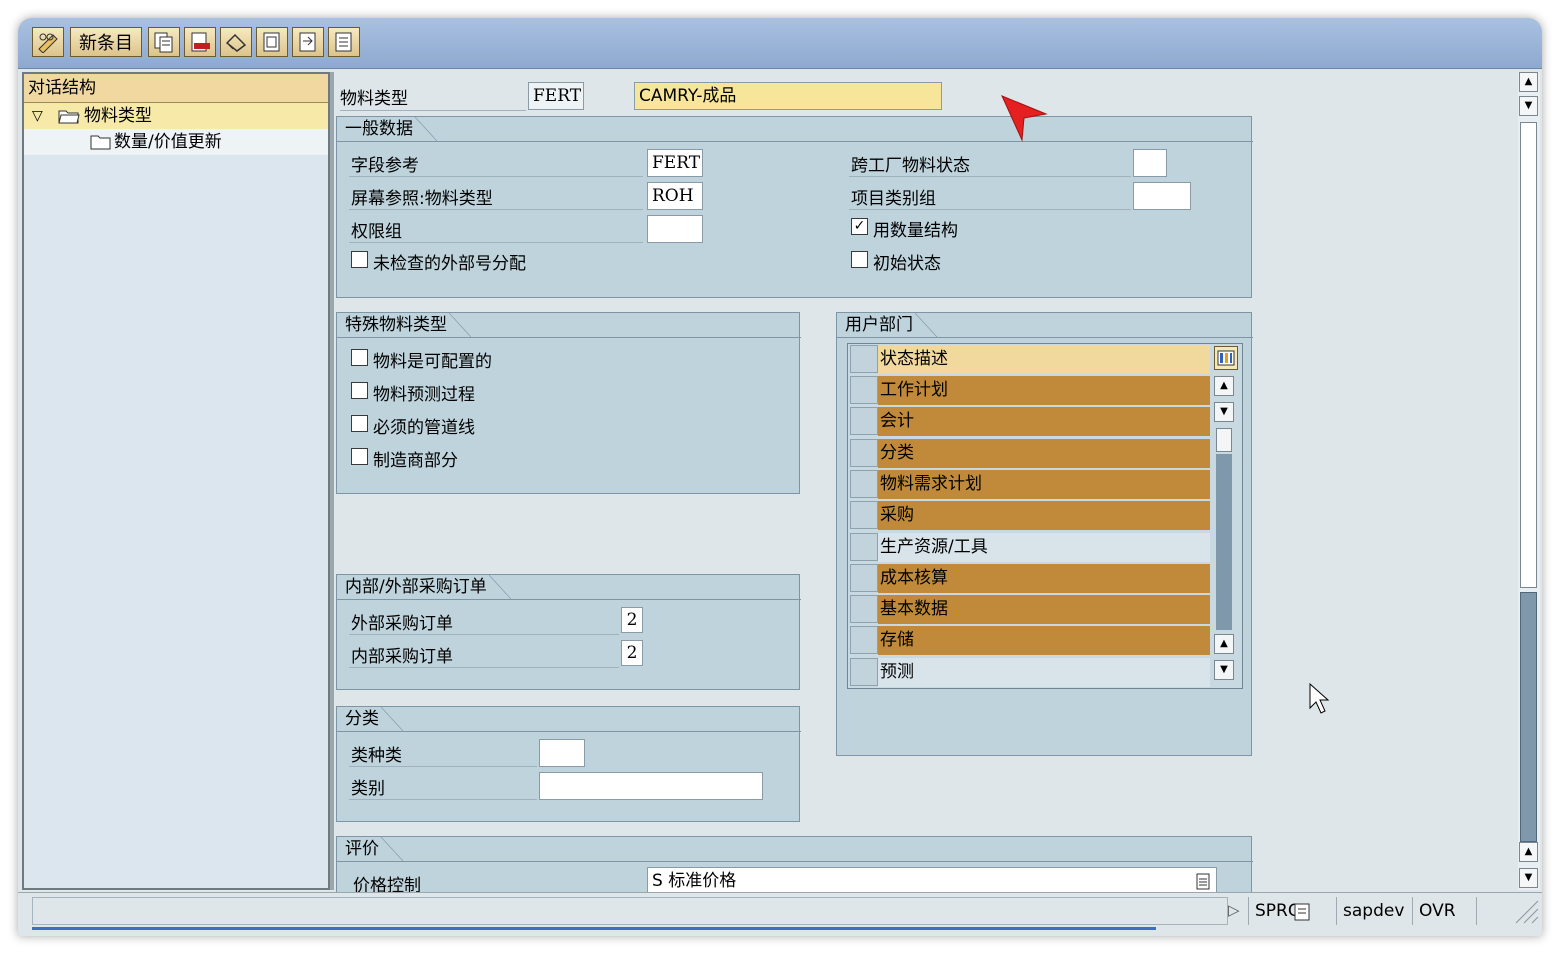  Describe the element at coordinates (1044, 484) in the screenshot. I see `row-label: 物料需求计划` at that location.